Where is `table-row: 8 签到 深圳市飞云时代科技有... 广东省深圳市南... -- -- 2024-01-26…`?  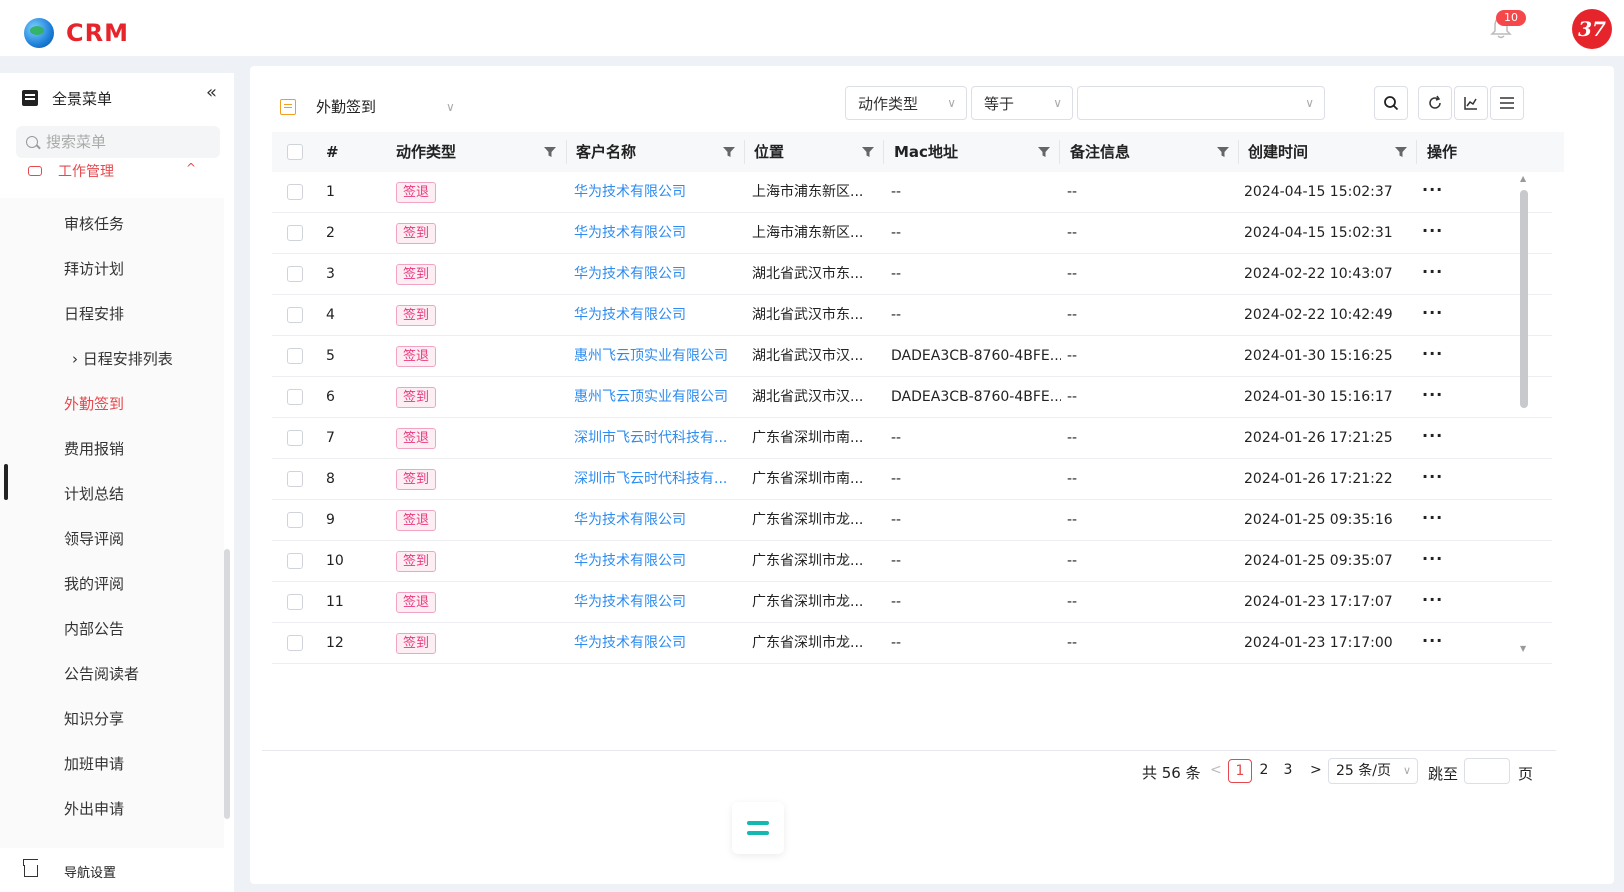
table-row: 8 签到 深圳市飞云时代科技有... 广东省深圳市南... -- -- 2024-01-26… is located at coordinates (912, 479).